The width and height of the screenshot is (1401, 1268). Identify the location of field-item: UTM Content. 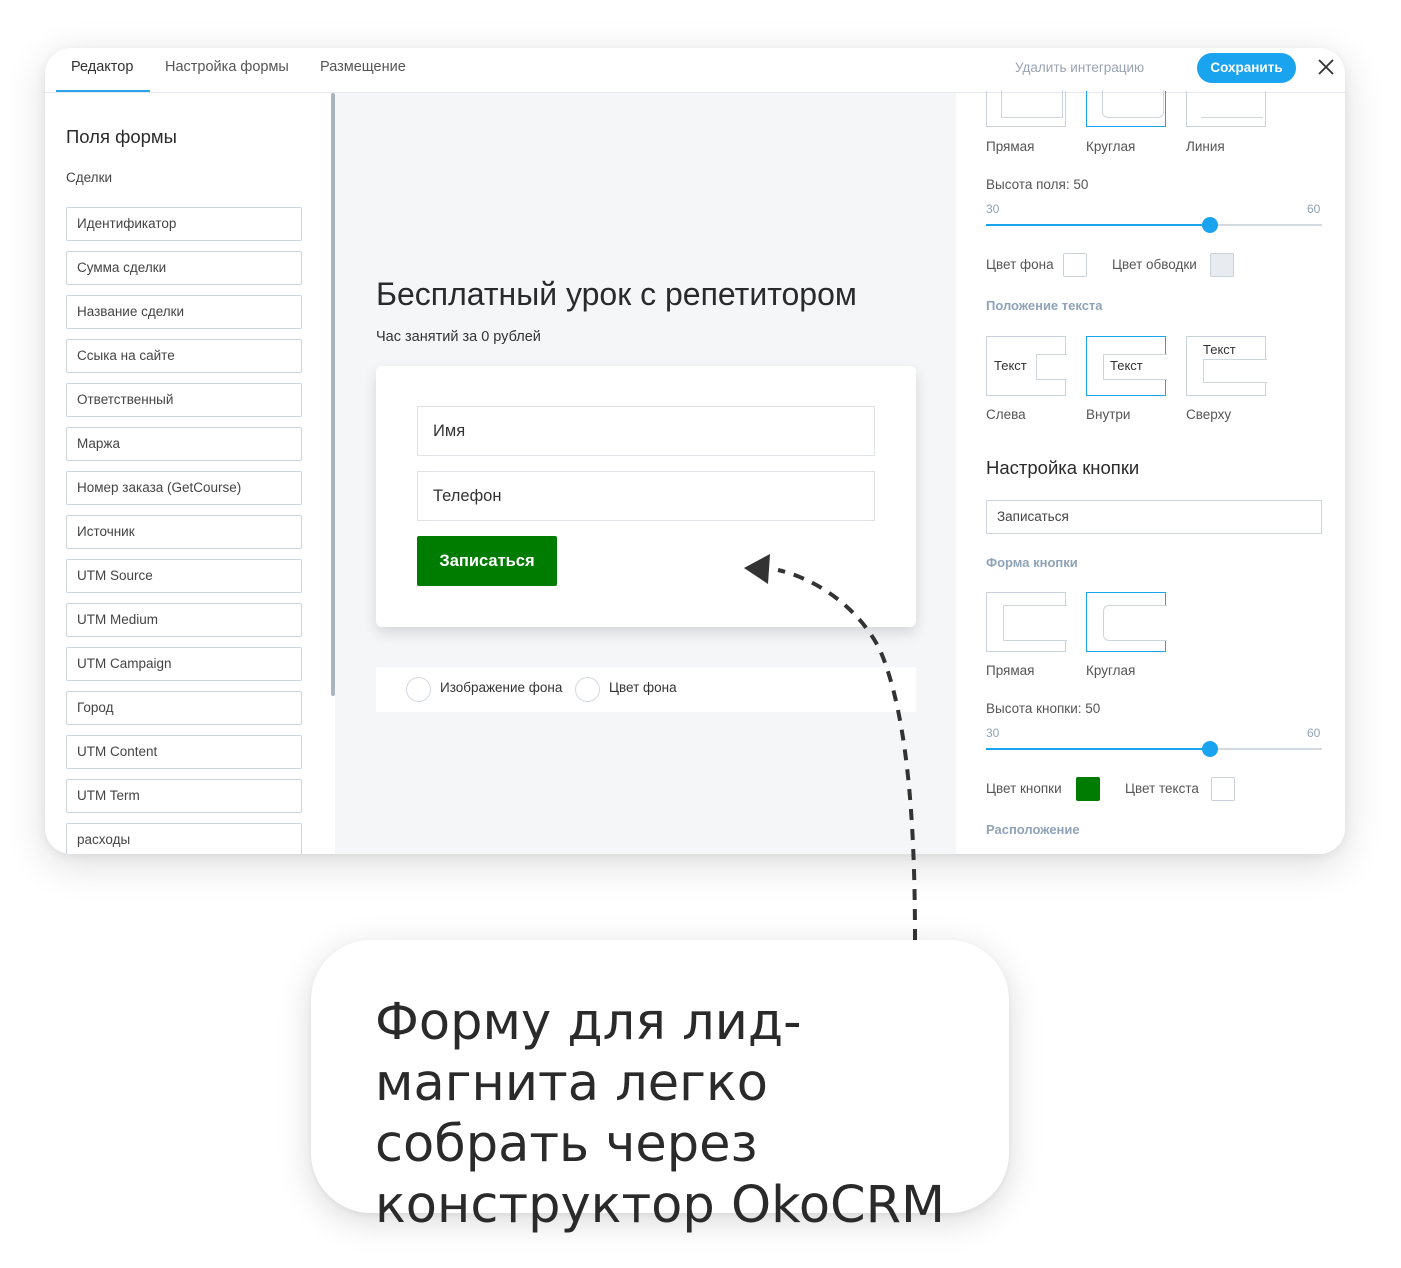
(184, 752).